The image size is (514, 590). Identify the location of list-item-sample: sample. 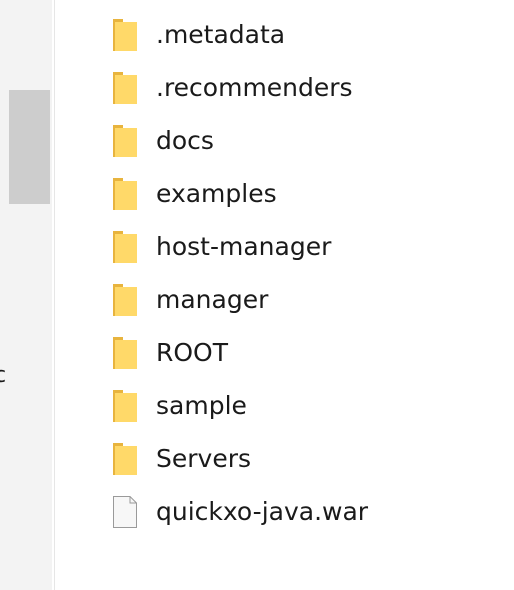
(285, 405).